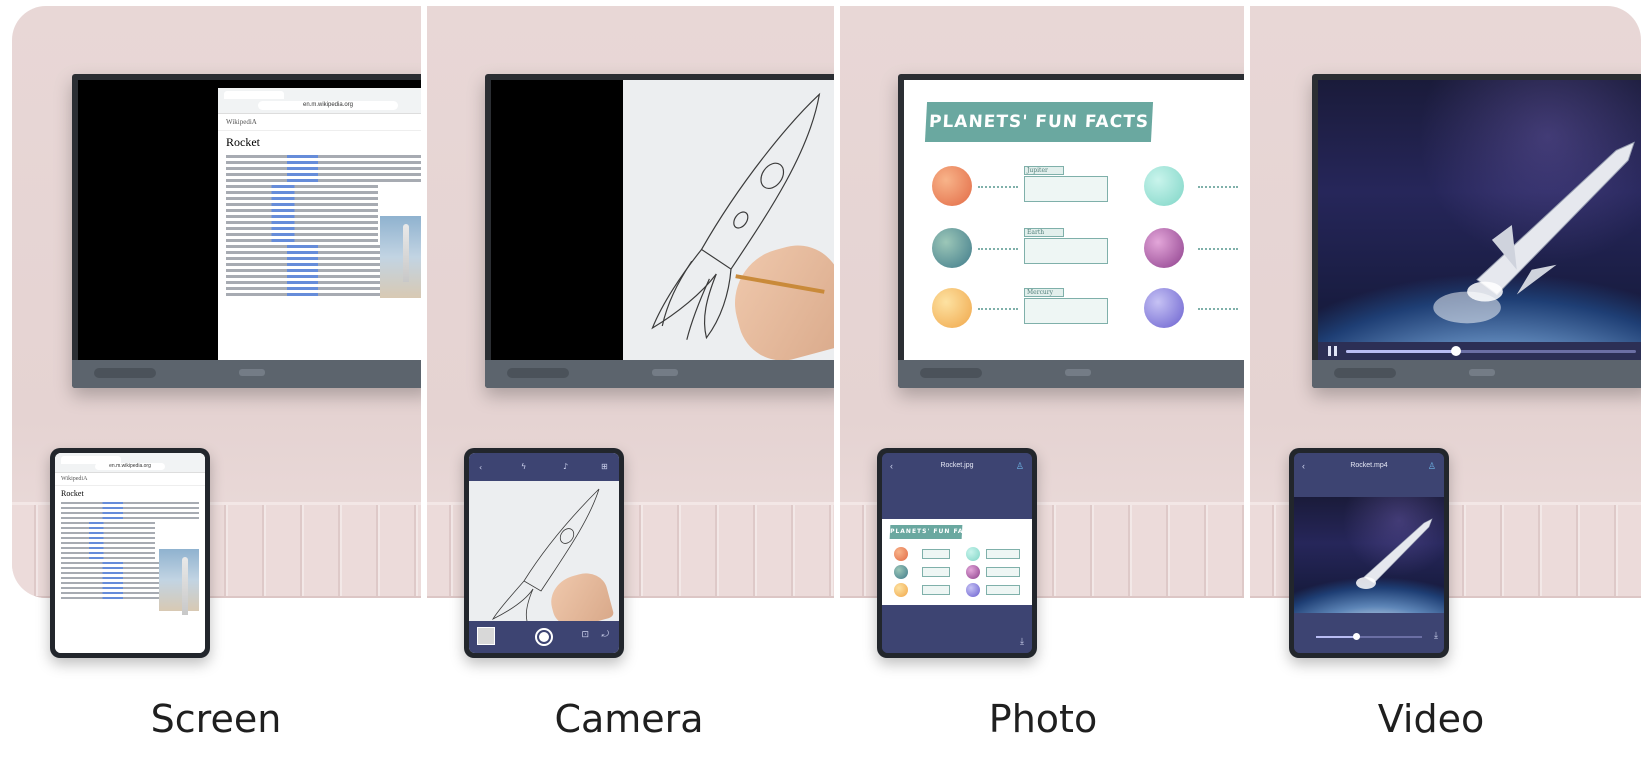 The image size is (1641, 761). I want to click on tablet-display: en.m.wikipedia.org WikipediA Rocket, so click(130, 553).